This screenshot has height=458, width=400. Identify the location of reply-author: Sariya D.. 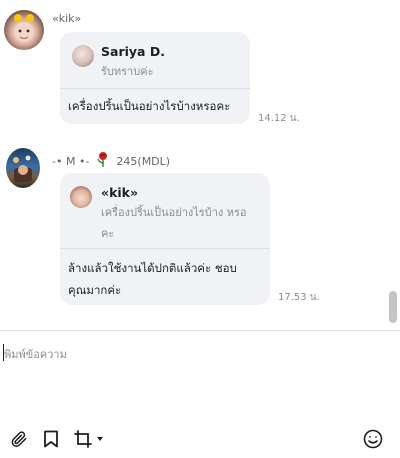
(133, 51).